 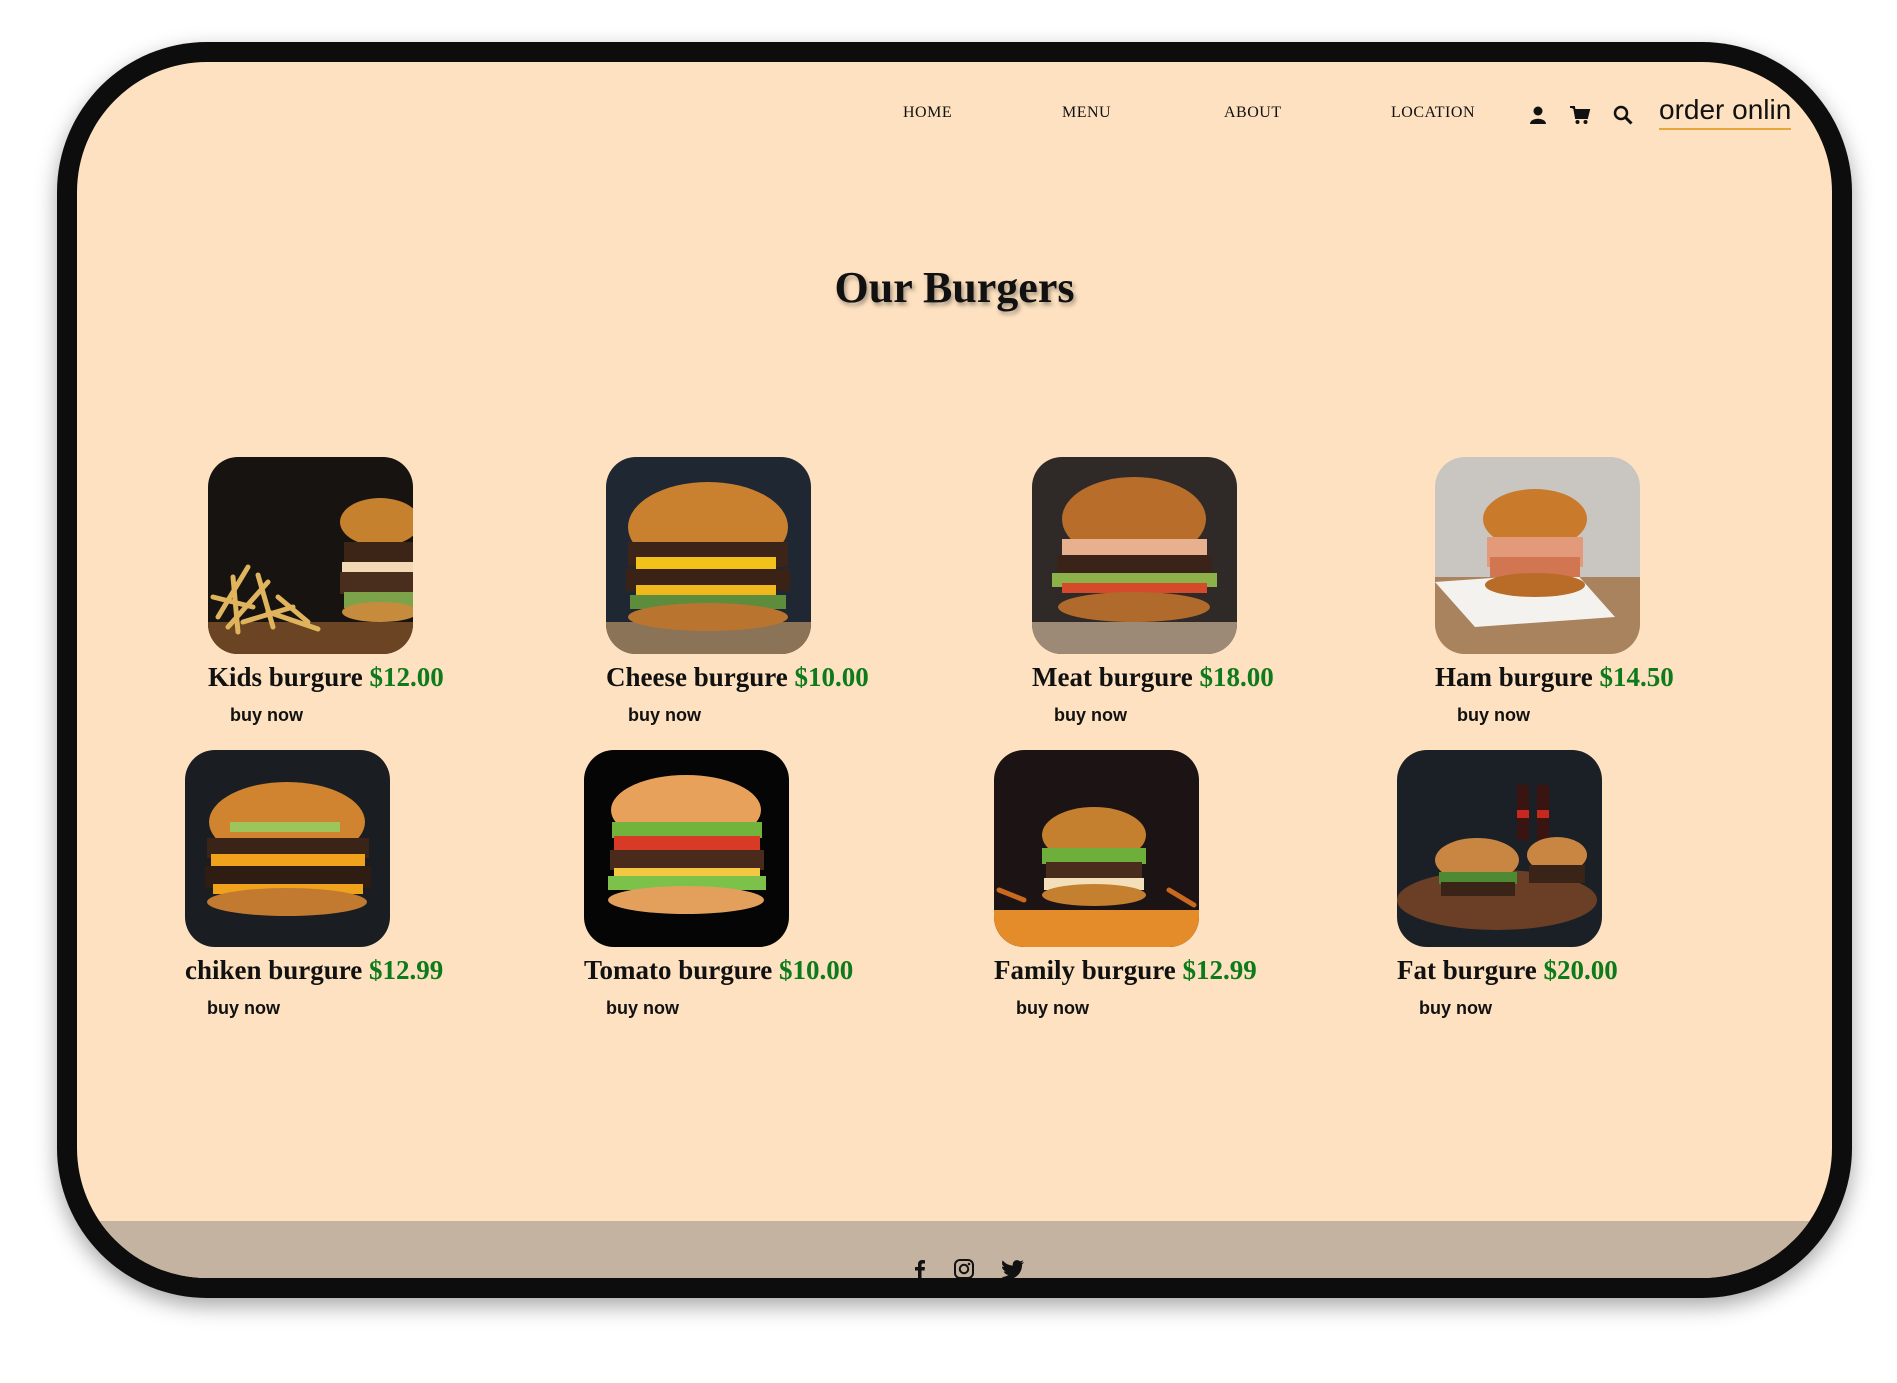 I want to click on product-card: Cheese burgure $10.00 buy now, so click(x=737, y=591).